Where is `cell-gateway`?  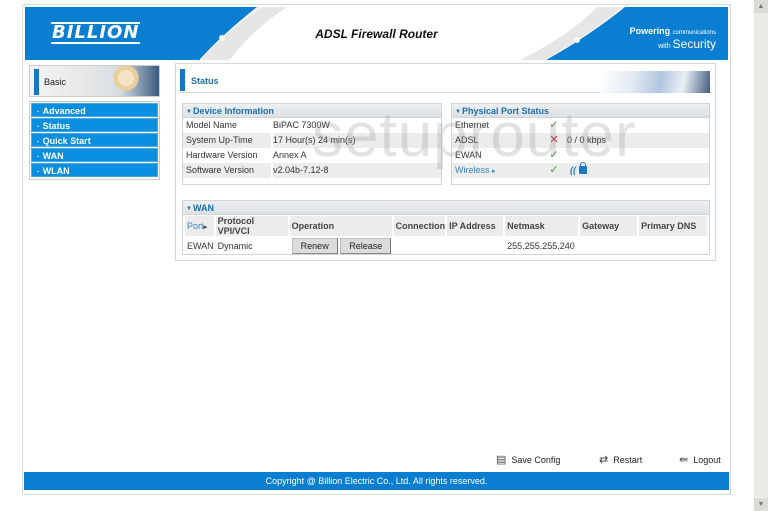
cell-gateway is located at coordinates (608, 246).